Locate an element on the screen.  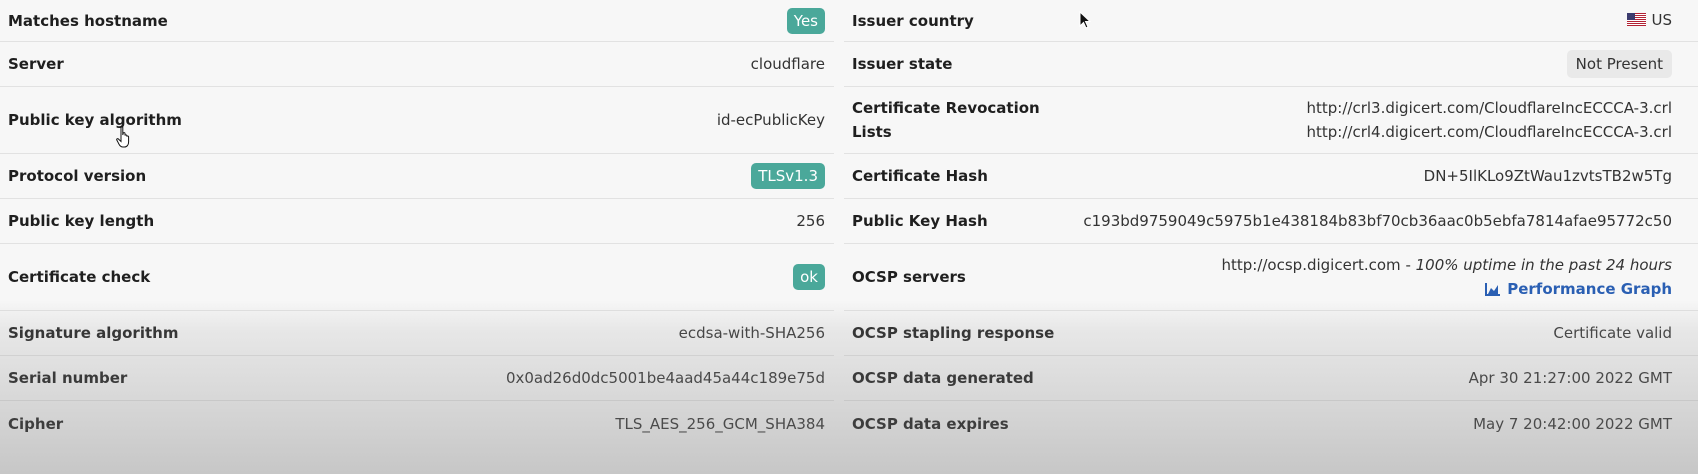
mouse-pointer-icon is located at coordinates (1085, 21).